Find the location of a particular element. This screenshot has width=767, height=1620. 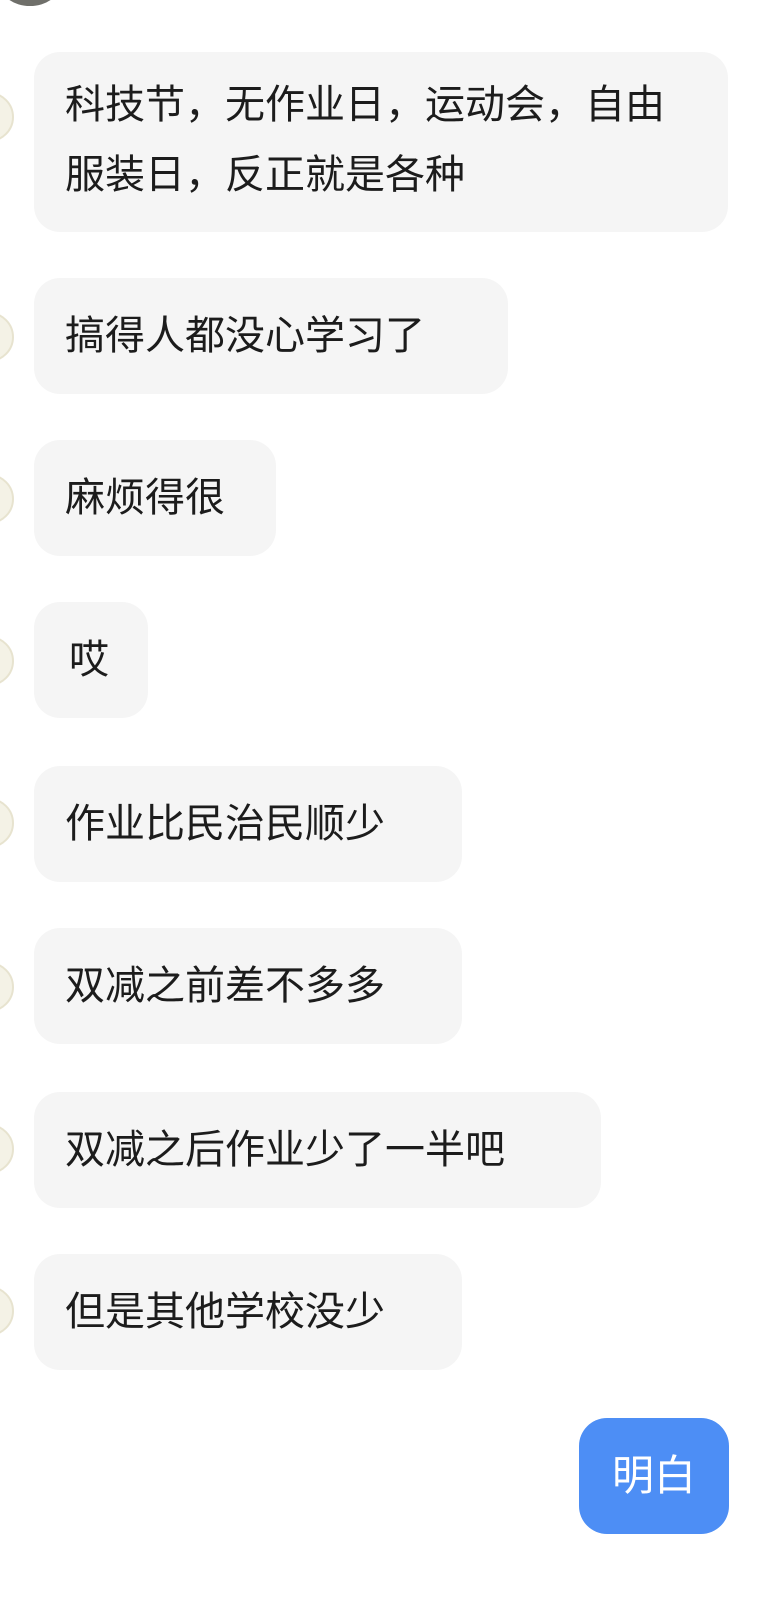

message-bubble: 哎 is located at coordinates (91, 660).